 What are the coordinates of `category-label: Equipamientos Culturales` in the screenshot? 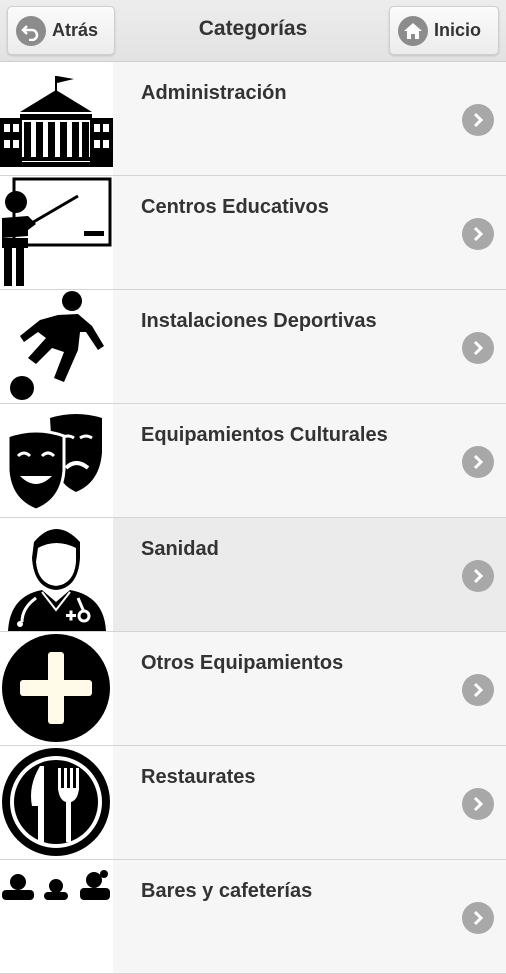 It's located at (264, 435).